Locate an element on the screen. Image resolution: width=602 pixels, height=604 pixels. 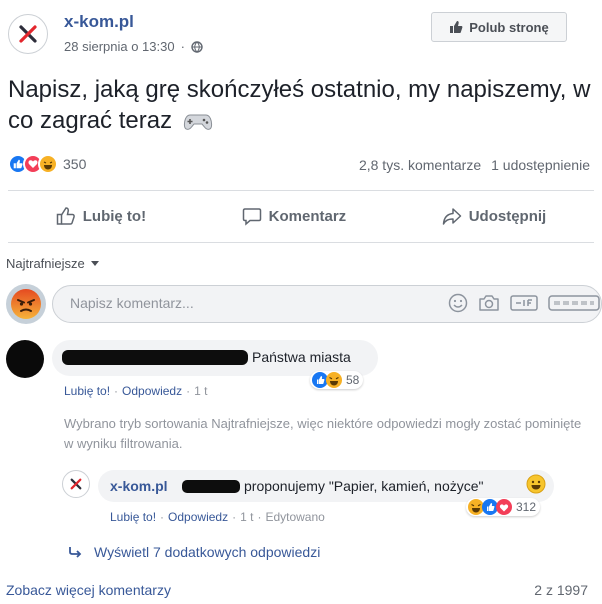
comment-tools is located at coordinates (524, 303).